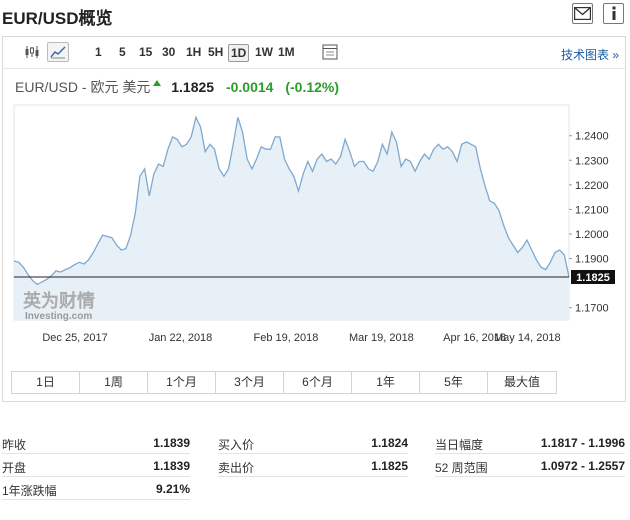 The width and height of the screenshot is (630, 520). I want to click on stat-label: 开盘, so click(14, 468).